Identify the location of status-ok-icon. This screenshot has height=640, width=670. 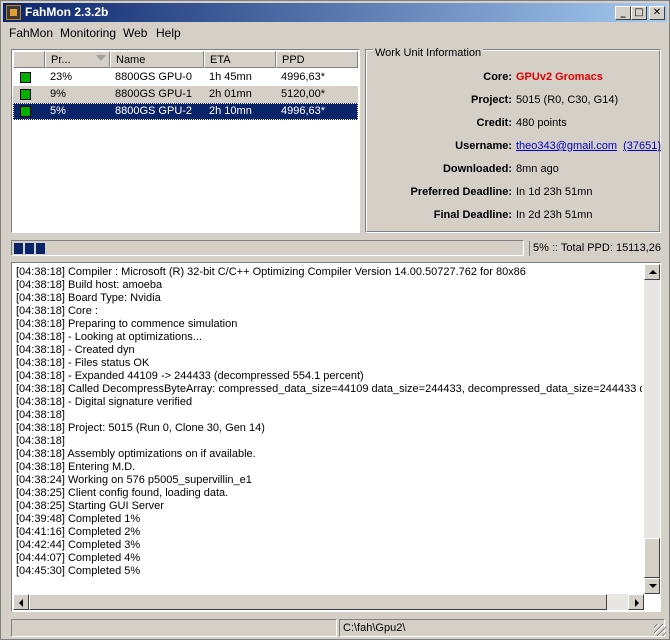
(25, 94).